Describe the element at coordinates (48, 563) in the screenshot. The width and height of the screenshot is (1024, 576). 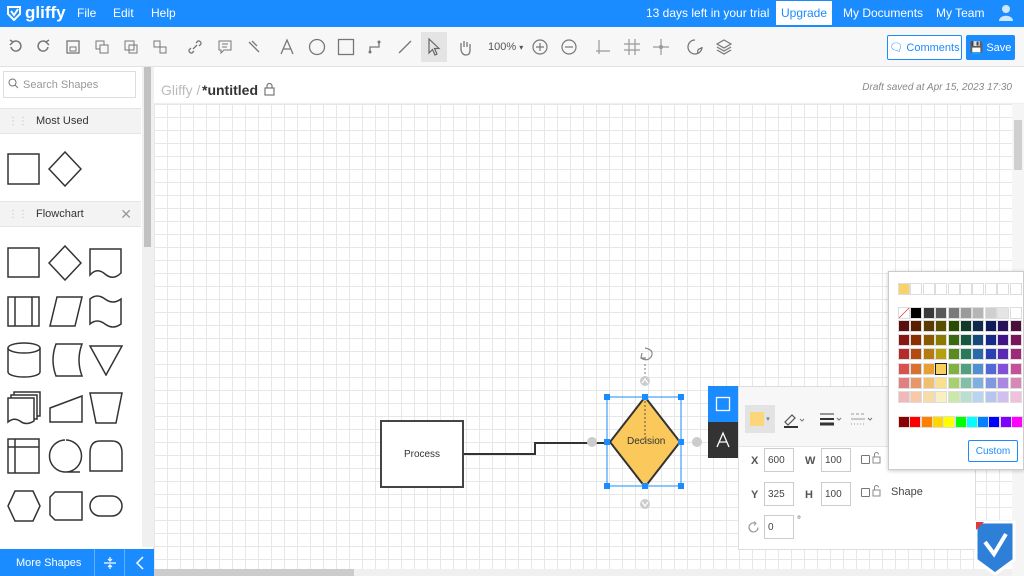
I see `more-shapes-button: More Shapes` at that location.